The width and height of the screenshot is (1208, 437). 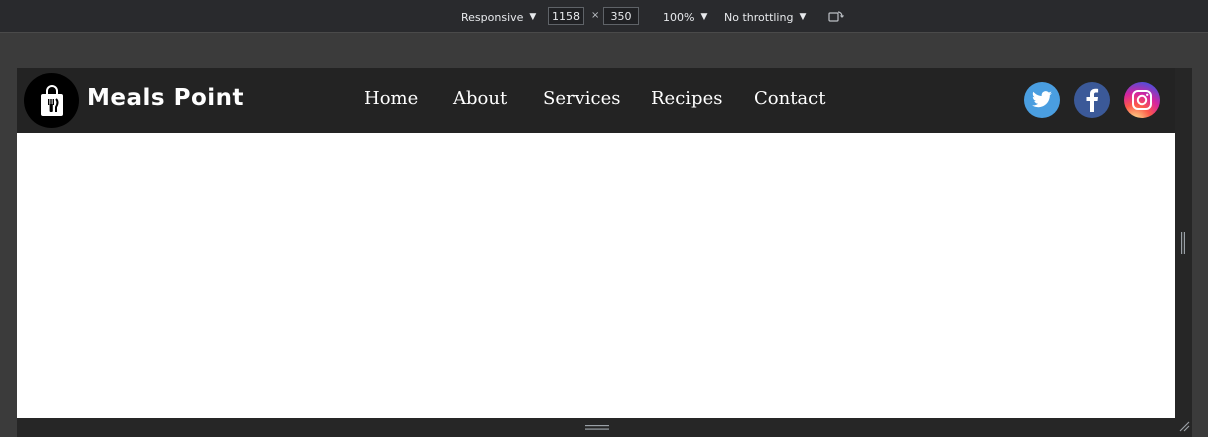 What do you see at coordinates (789, 98) in the screenshot?
I see `nav-contact: Contact` at bounding box center [789, 98].